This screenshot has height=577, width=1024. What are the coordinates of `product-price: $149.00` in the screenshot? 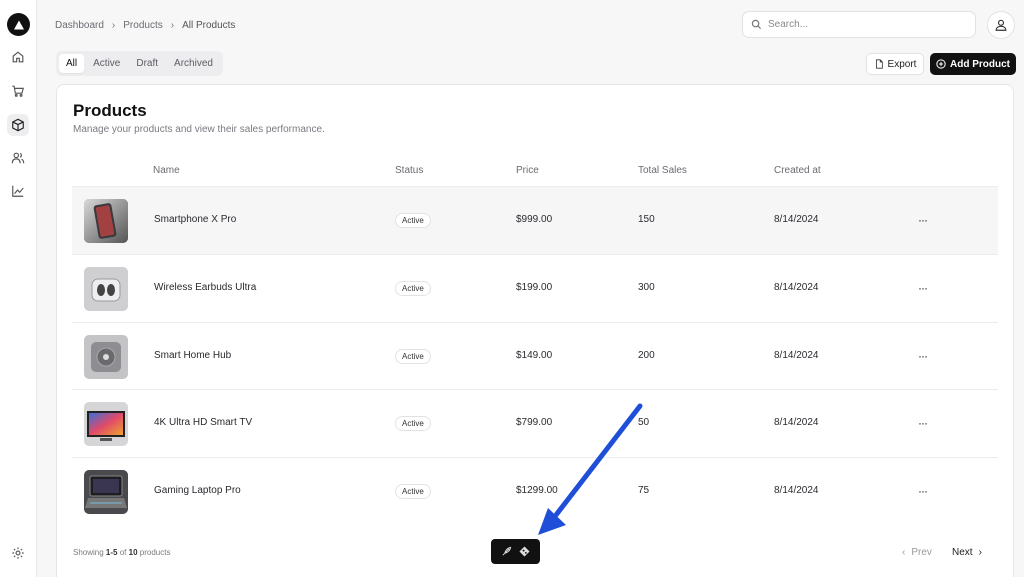 It's located at (534, 355).